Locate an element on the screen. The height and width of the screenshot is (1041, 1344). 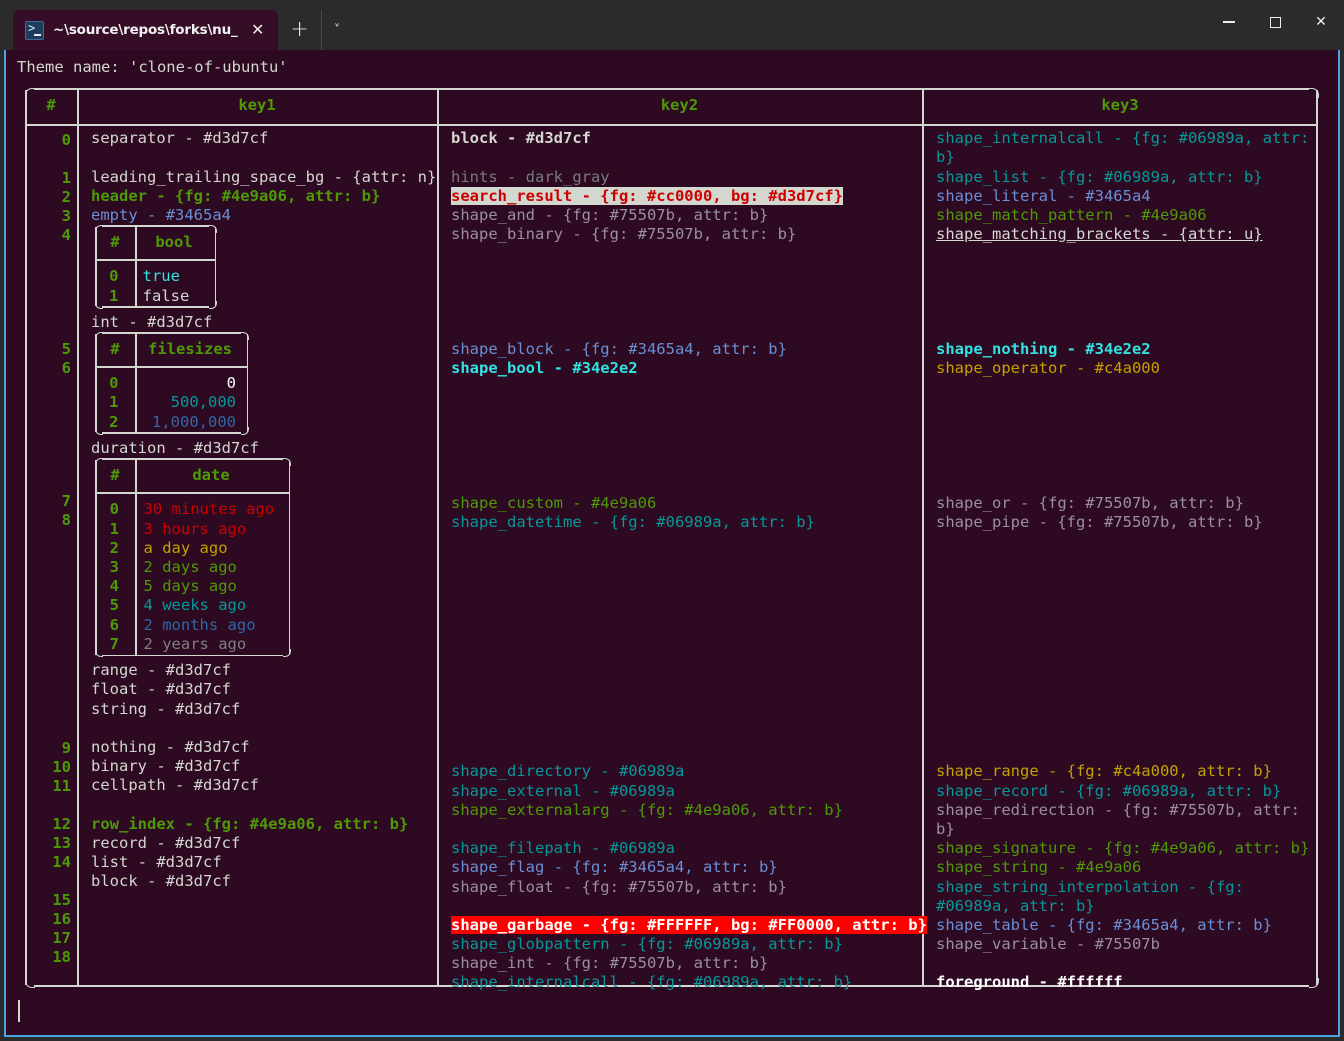
nested-column-header: # is located at coordinates (115, 241).